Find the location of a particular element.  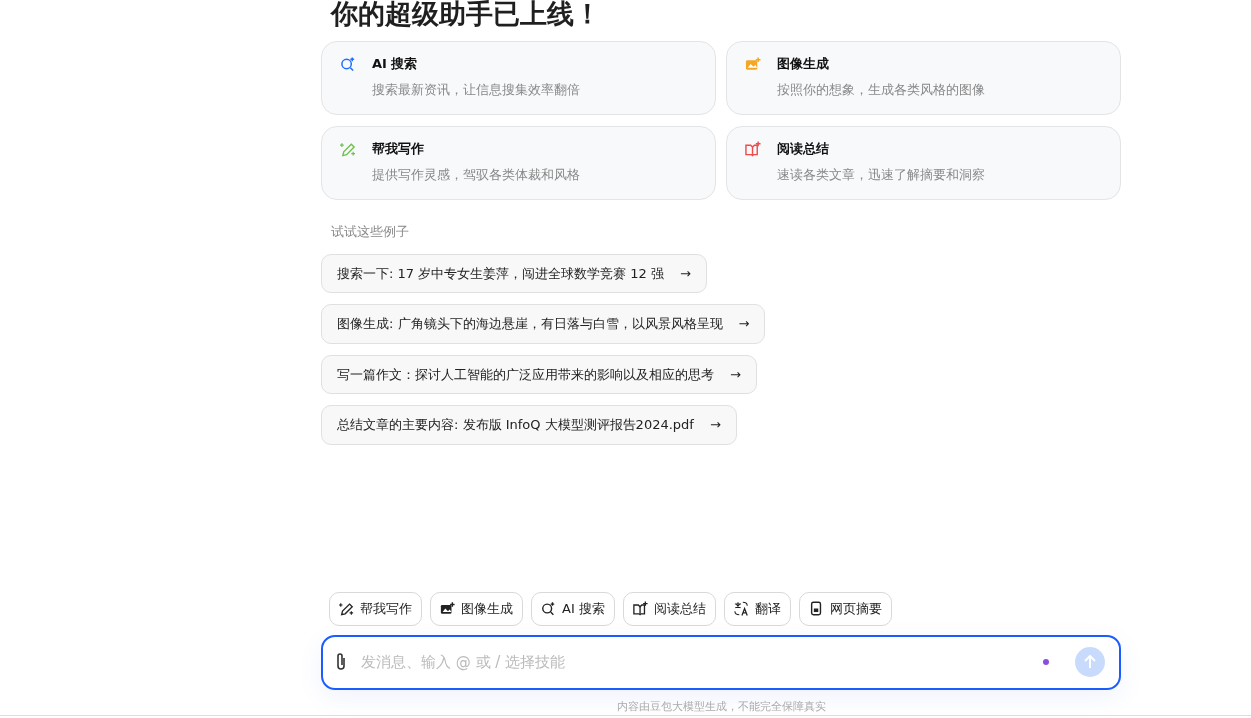

skill-button: 帮我写作 is located at coordinates (375, 609).